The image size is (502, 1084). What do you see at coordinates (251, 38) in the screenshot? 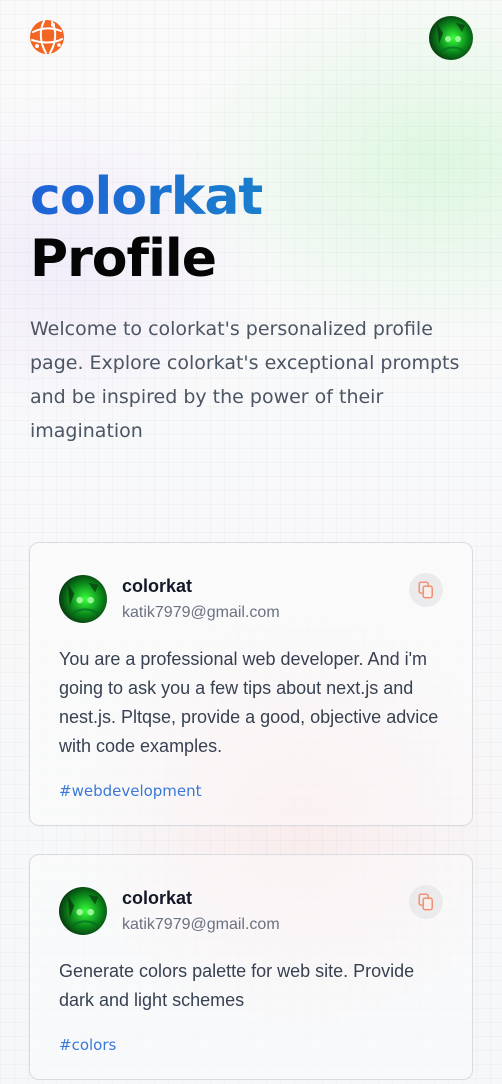
I see `navbar` at bounding box center [251, 38].